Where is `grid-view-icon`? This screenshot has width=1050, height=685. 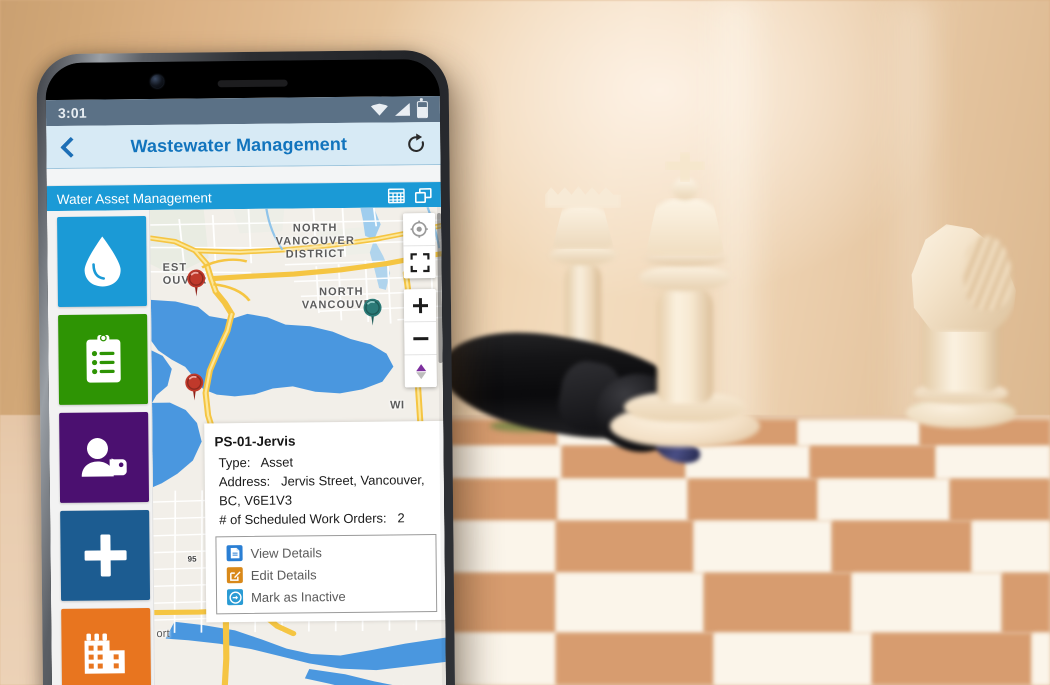
grid-view-icon is located at coordinates (396, 196).